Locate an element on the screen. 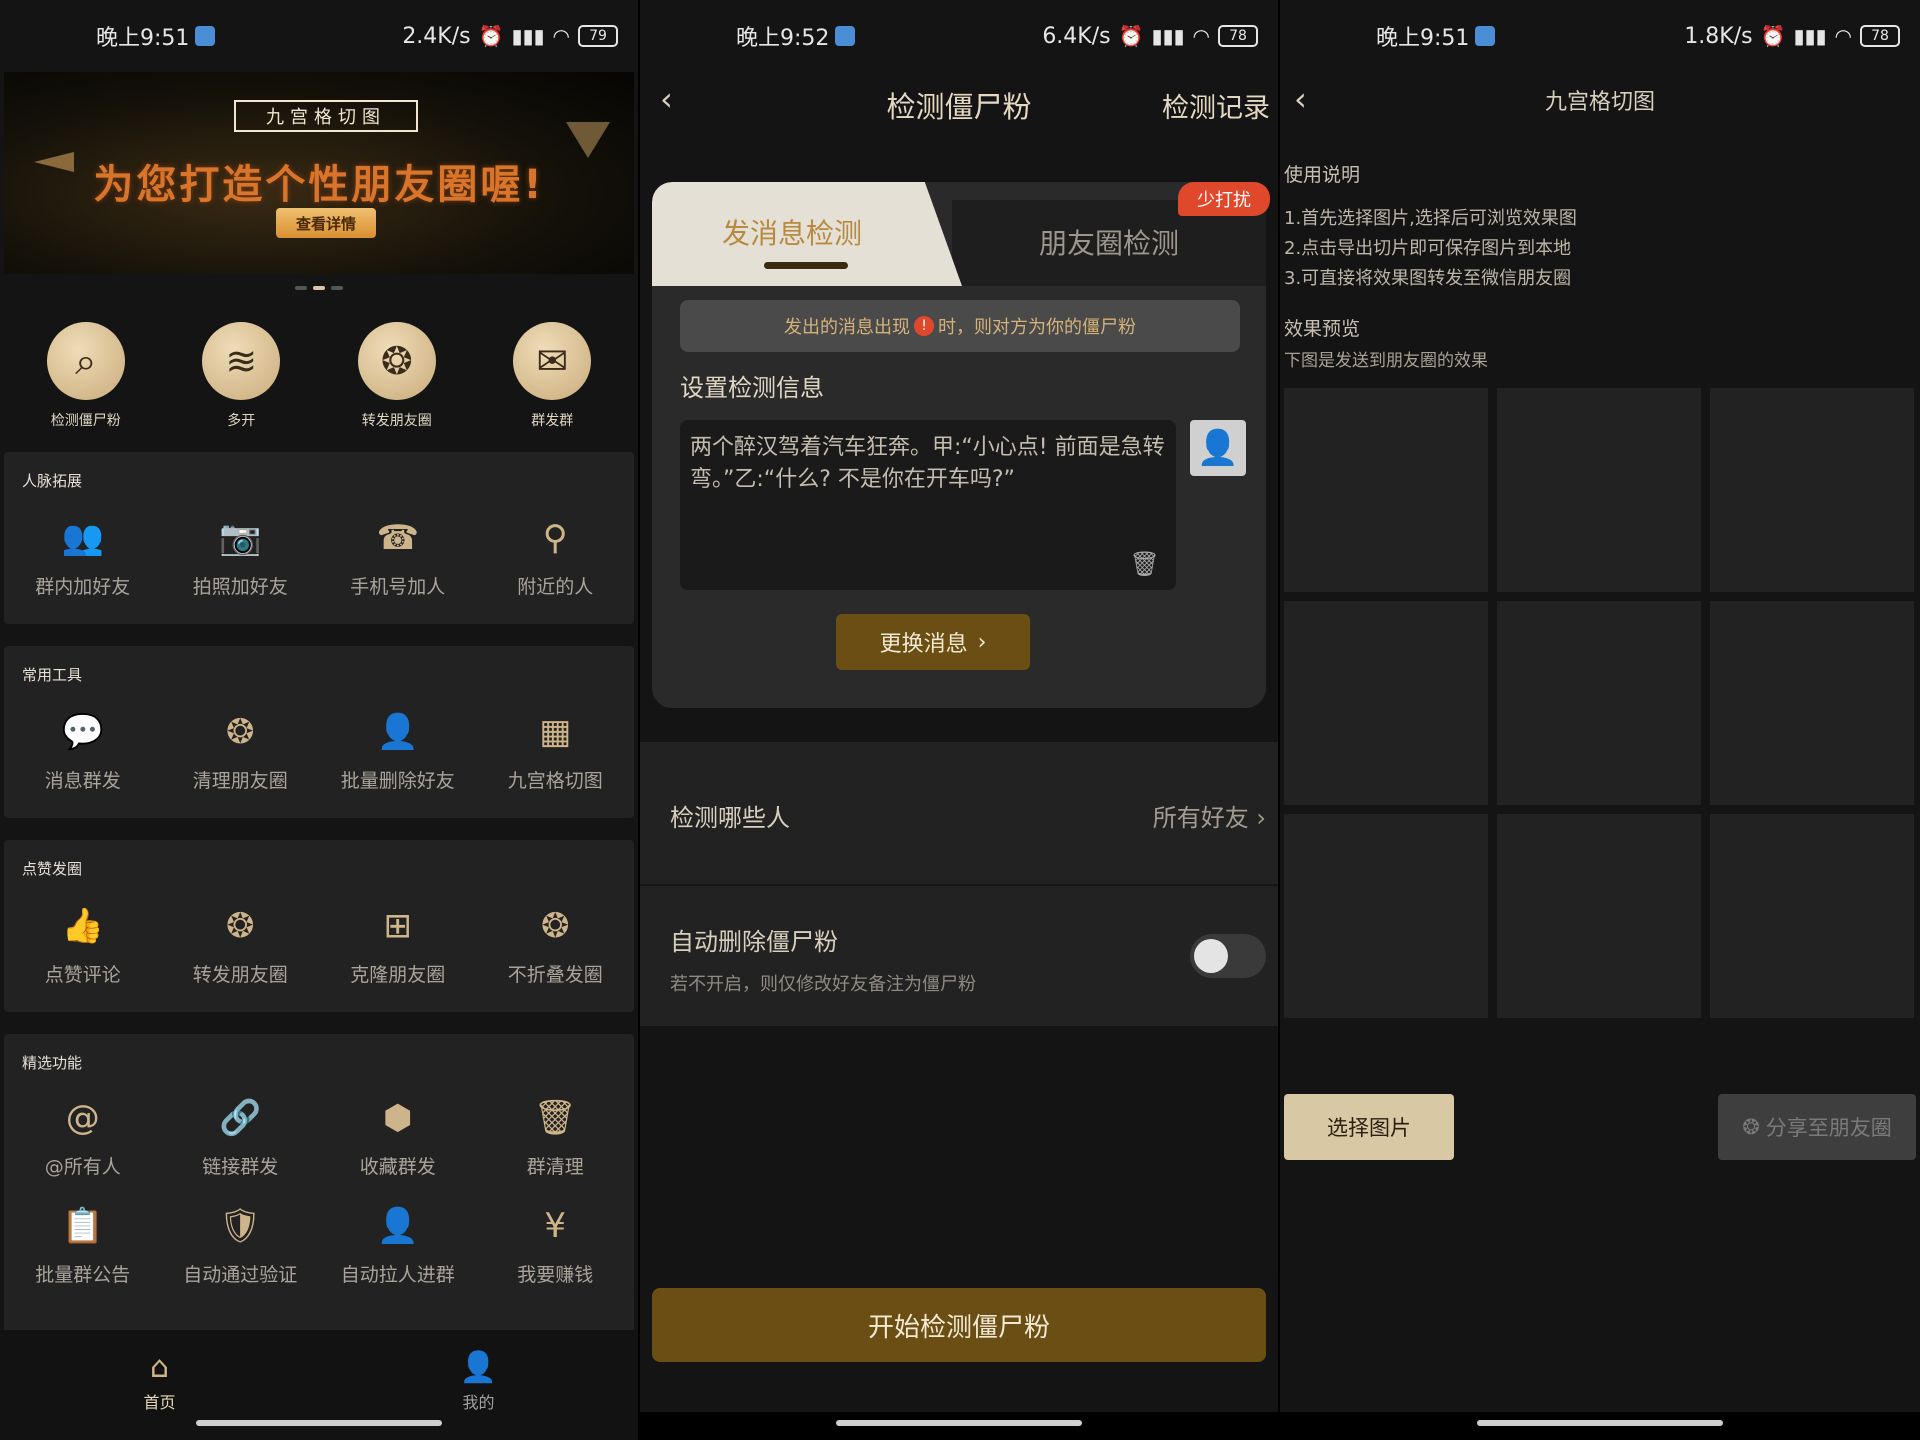  swap-message-button: 更换消息 › is located at coordinates (933, 642).